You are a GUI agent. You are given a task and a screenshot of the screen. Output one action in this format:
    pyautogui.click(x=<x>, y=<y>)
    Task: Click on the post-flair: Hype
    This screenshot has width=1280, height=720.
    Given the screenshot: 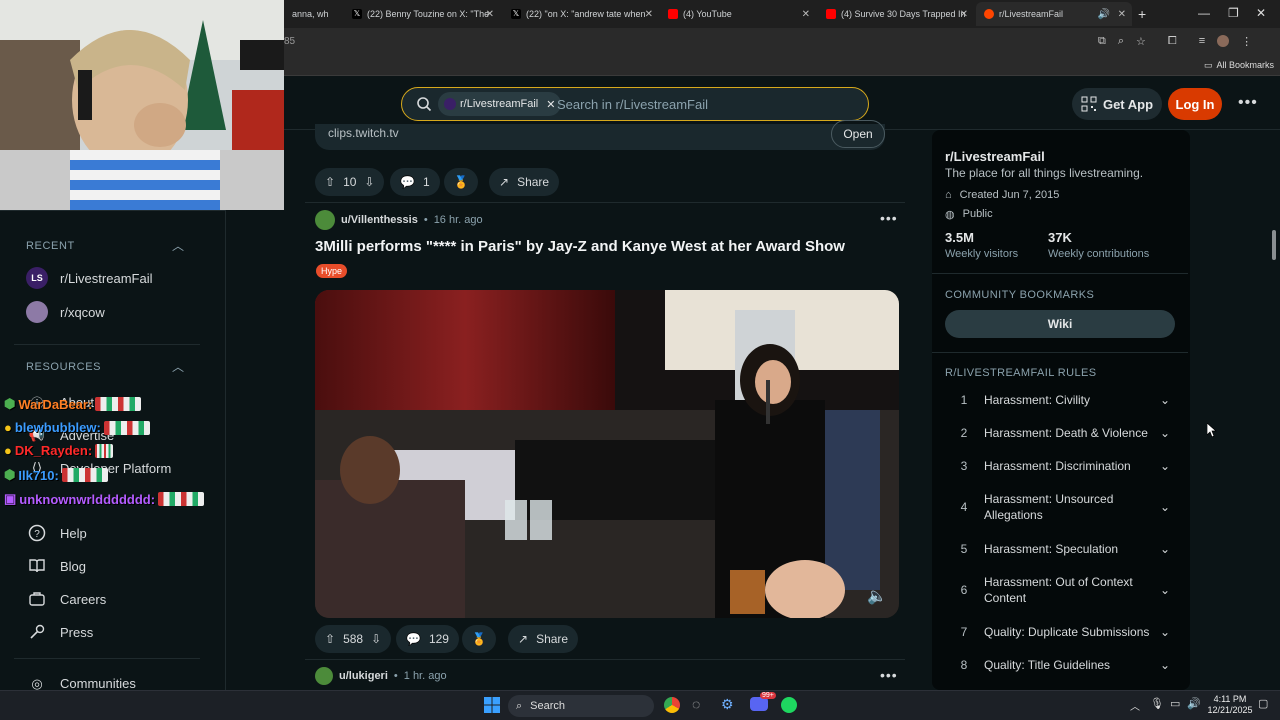 What is the action you would take?
    pyautogui.click(x=332, y=271)
    